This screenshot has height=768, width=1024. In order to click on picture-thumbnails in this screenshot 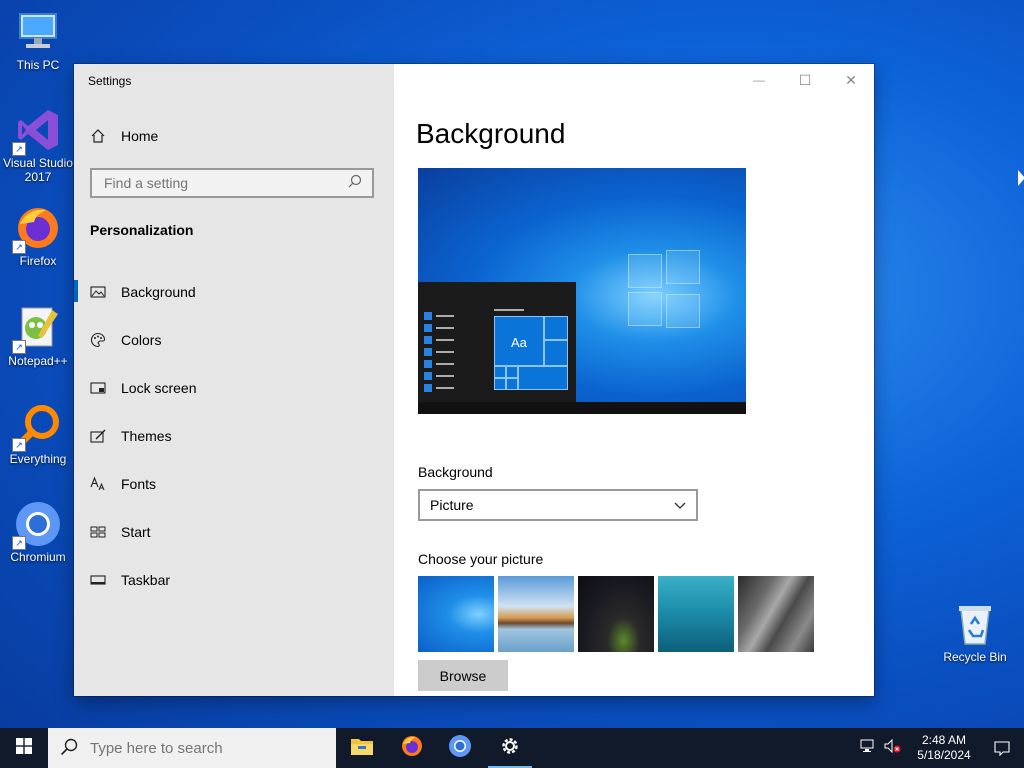, I will do `click(616, 614)`.